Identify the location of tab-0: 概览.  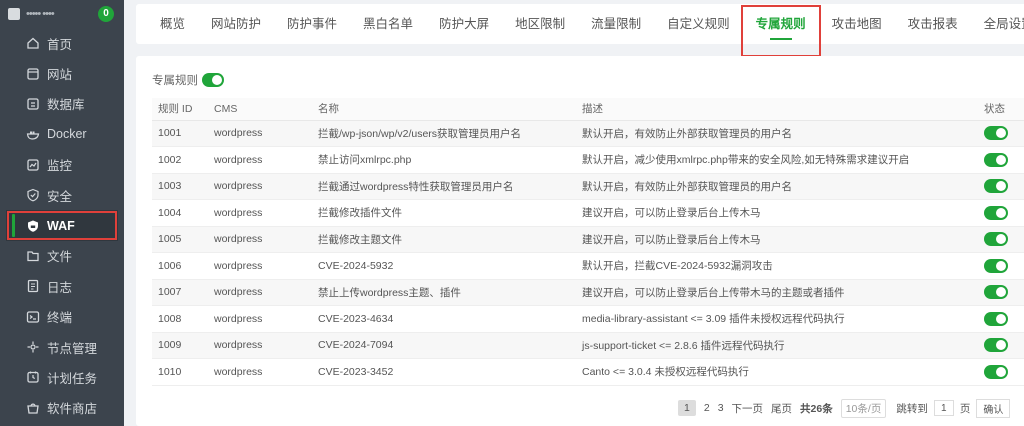
(167, 24).